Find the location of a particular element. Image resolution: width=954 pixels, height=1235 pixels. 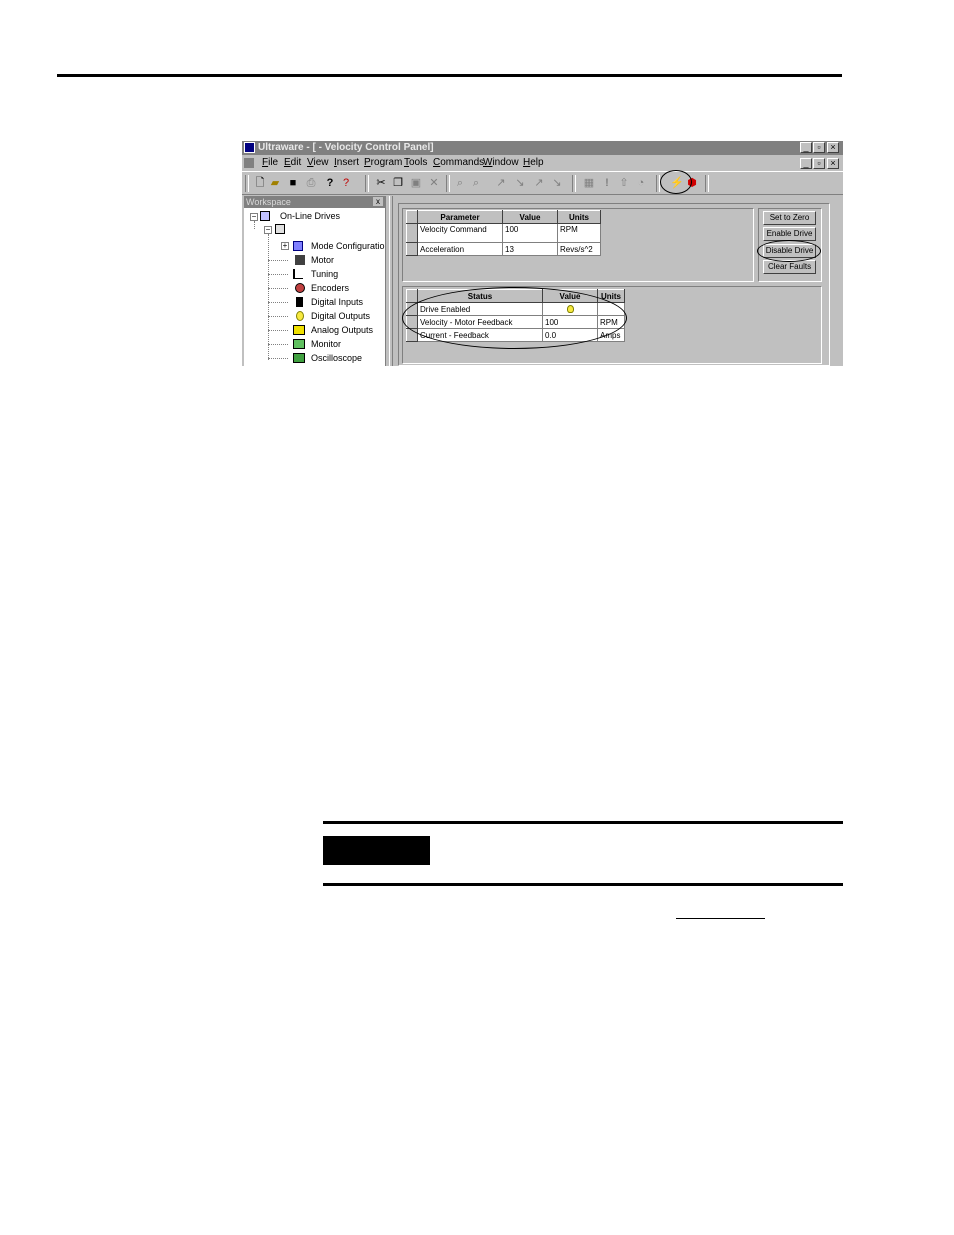

status-header-selector is located at coordinates (412, 296).